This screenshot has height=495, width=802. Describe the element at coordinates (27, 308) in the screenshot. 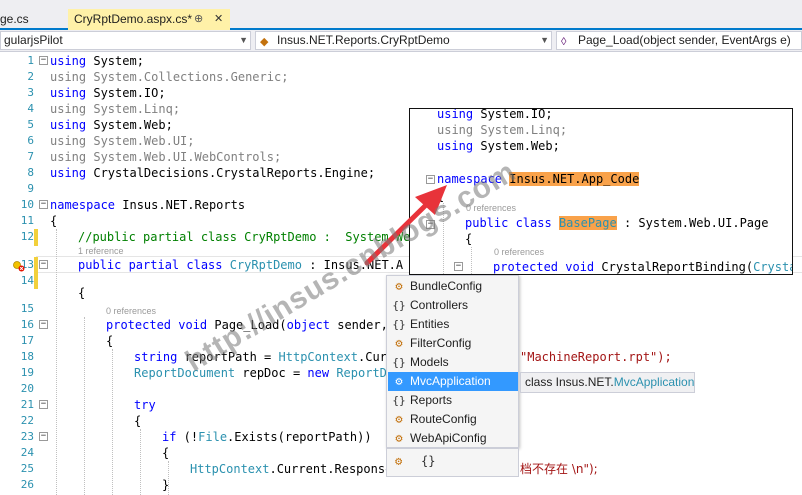

I see `line-number: 15` at that location.